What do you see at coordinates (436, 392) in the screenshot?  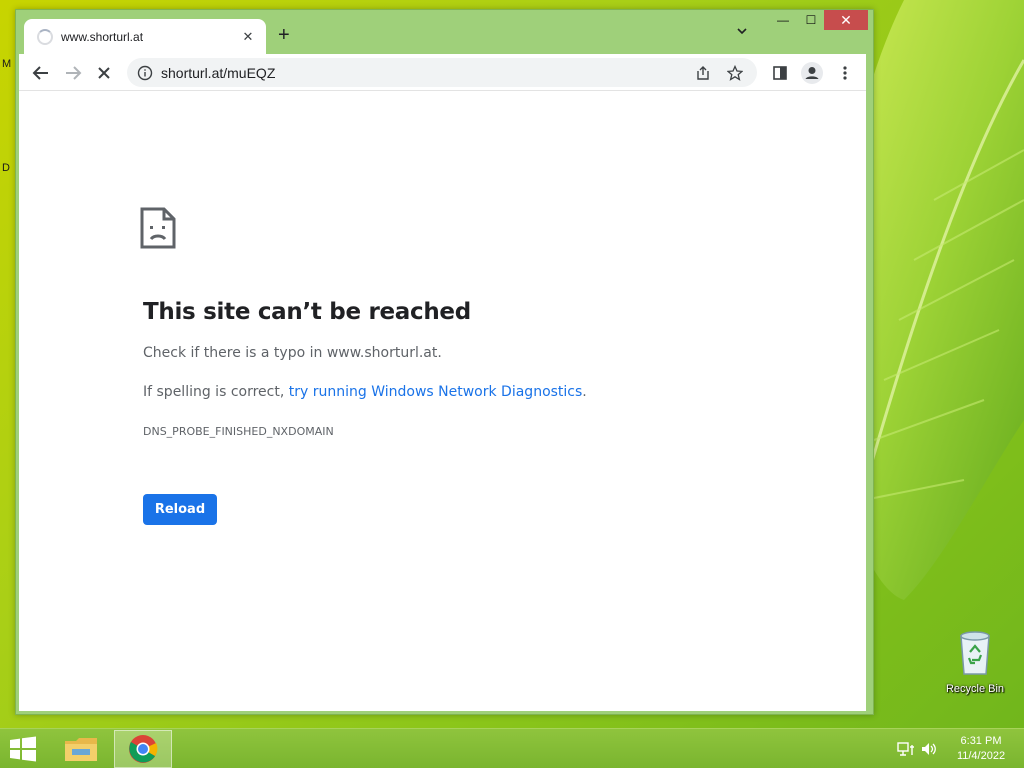 I see `network-diagnostics-link: try running Windows Network Diagnostics` at bounding box center [436, 392].